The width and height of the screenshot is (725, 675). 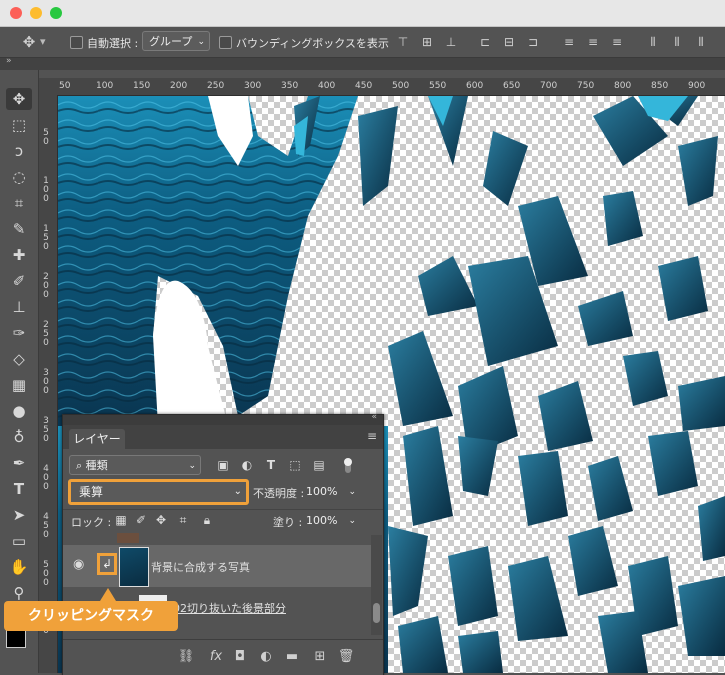 What do you see at coordinates (16, 638) in the screenshot?
I see `foreground-color-swatch` at bounding box center [16, 638].